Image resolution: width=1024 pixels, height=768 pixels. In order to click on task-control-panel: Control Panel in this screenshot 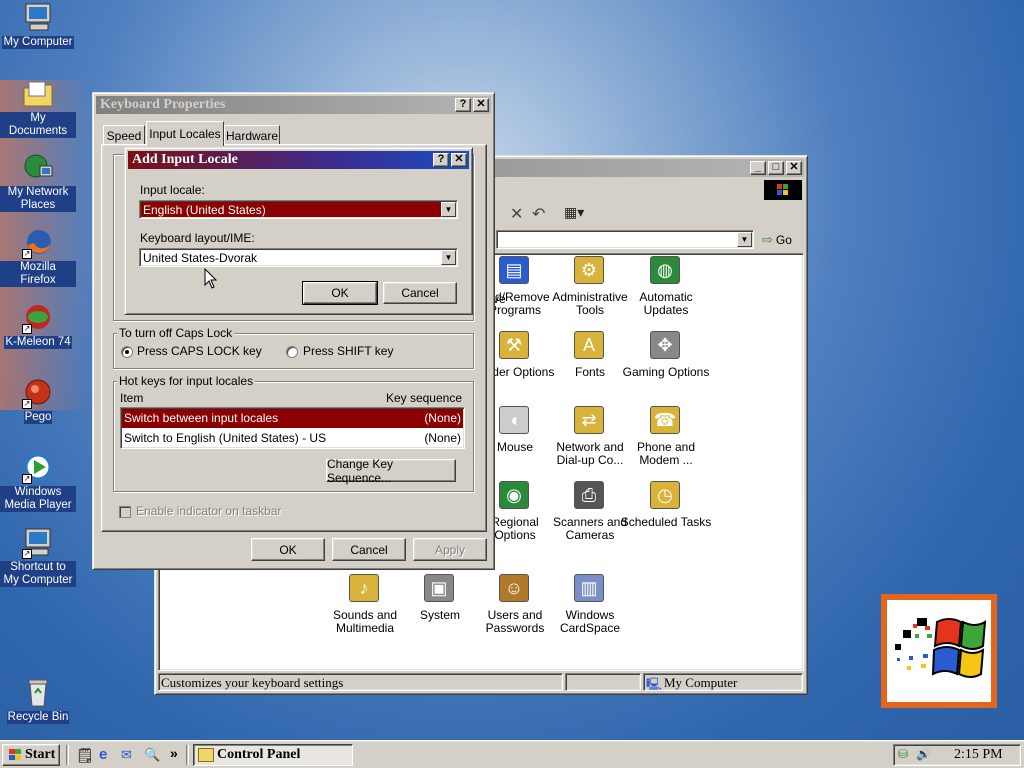, I will do `click(273, 755)`.